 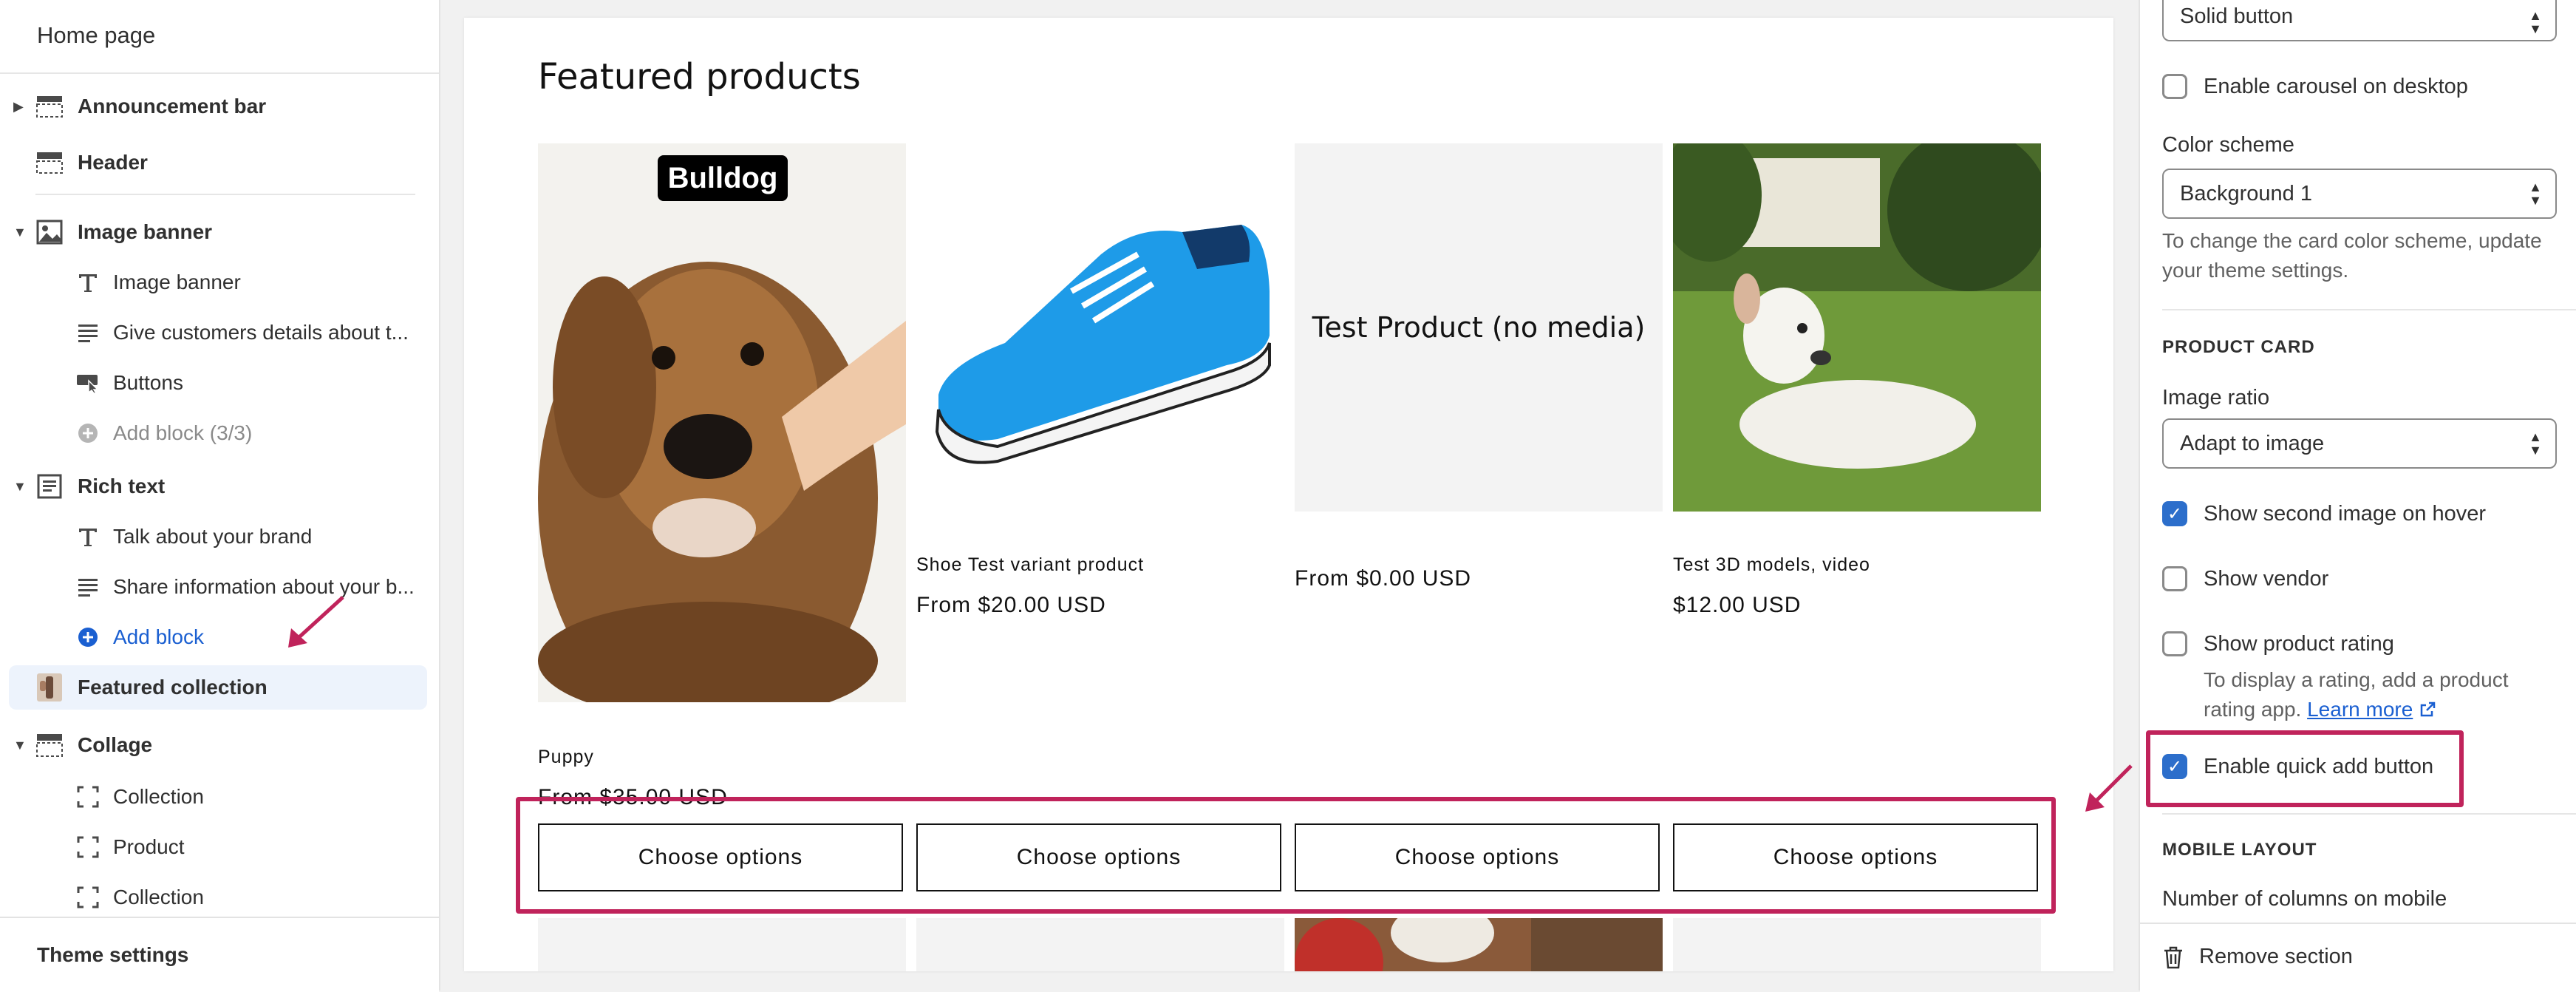 I want to click on checkbox-label: Show second image on hover, so click(x=2345, y=513).